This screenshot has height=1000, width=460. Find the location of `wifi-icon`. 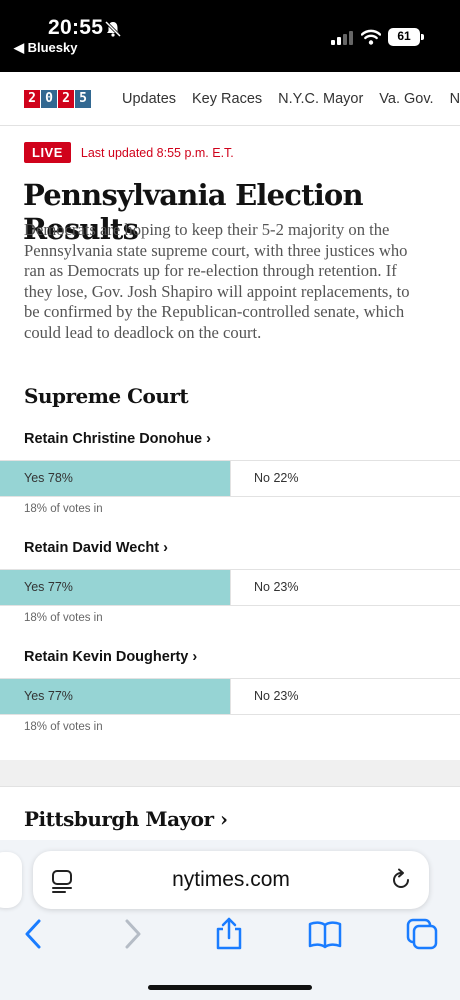

wifi-icon is located at coordinates (371, 37).